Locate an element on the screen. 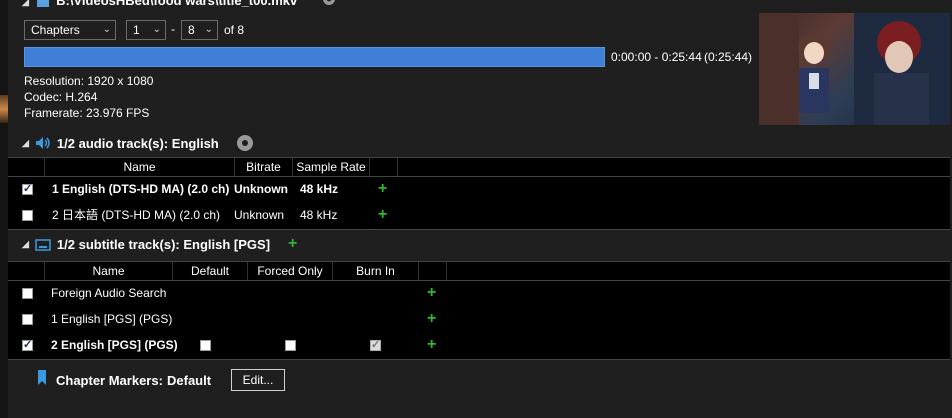 This screenshot has height=418, width=952. subtitle-track-name: 1 English [PGS] (PGS) is located at coordinates (112, 319).